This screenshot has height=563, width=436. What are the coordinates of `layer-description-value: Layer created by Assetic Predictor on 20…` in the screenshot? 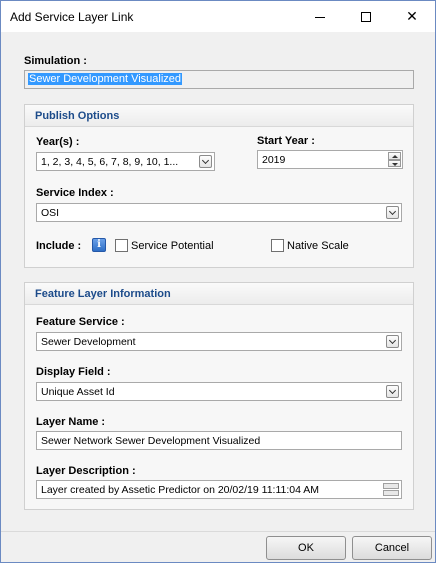 It's located at (180, 490).